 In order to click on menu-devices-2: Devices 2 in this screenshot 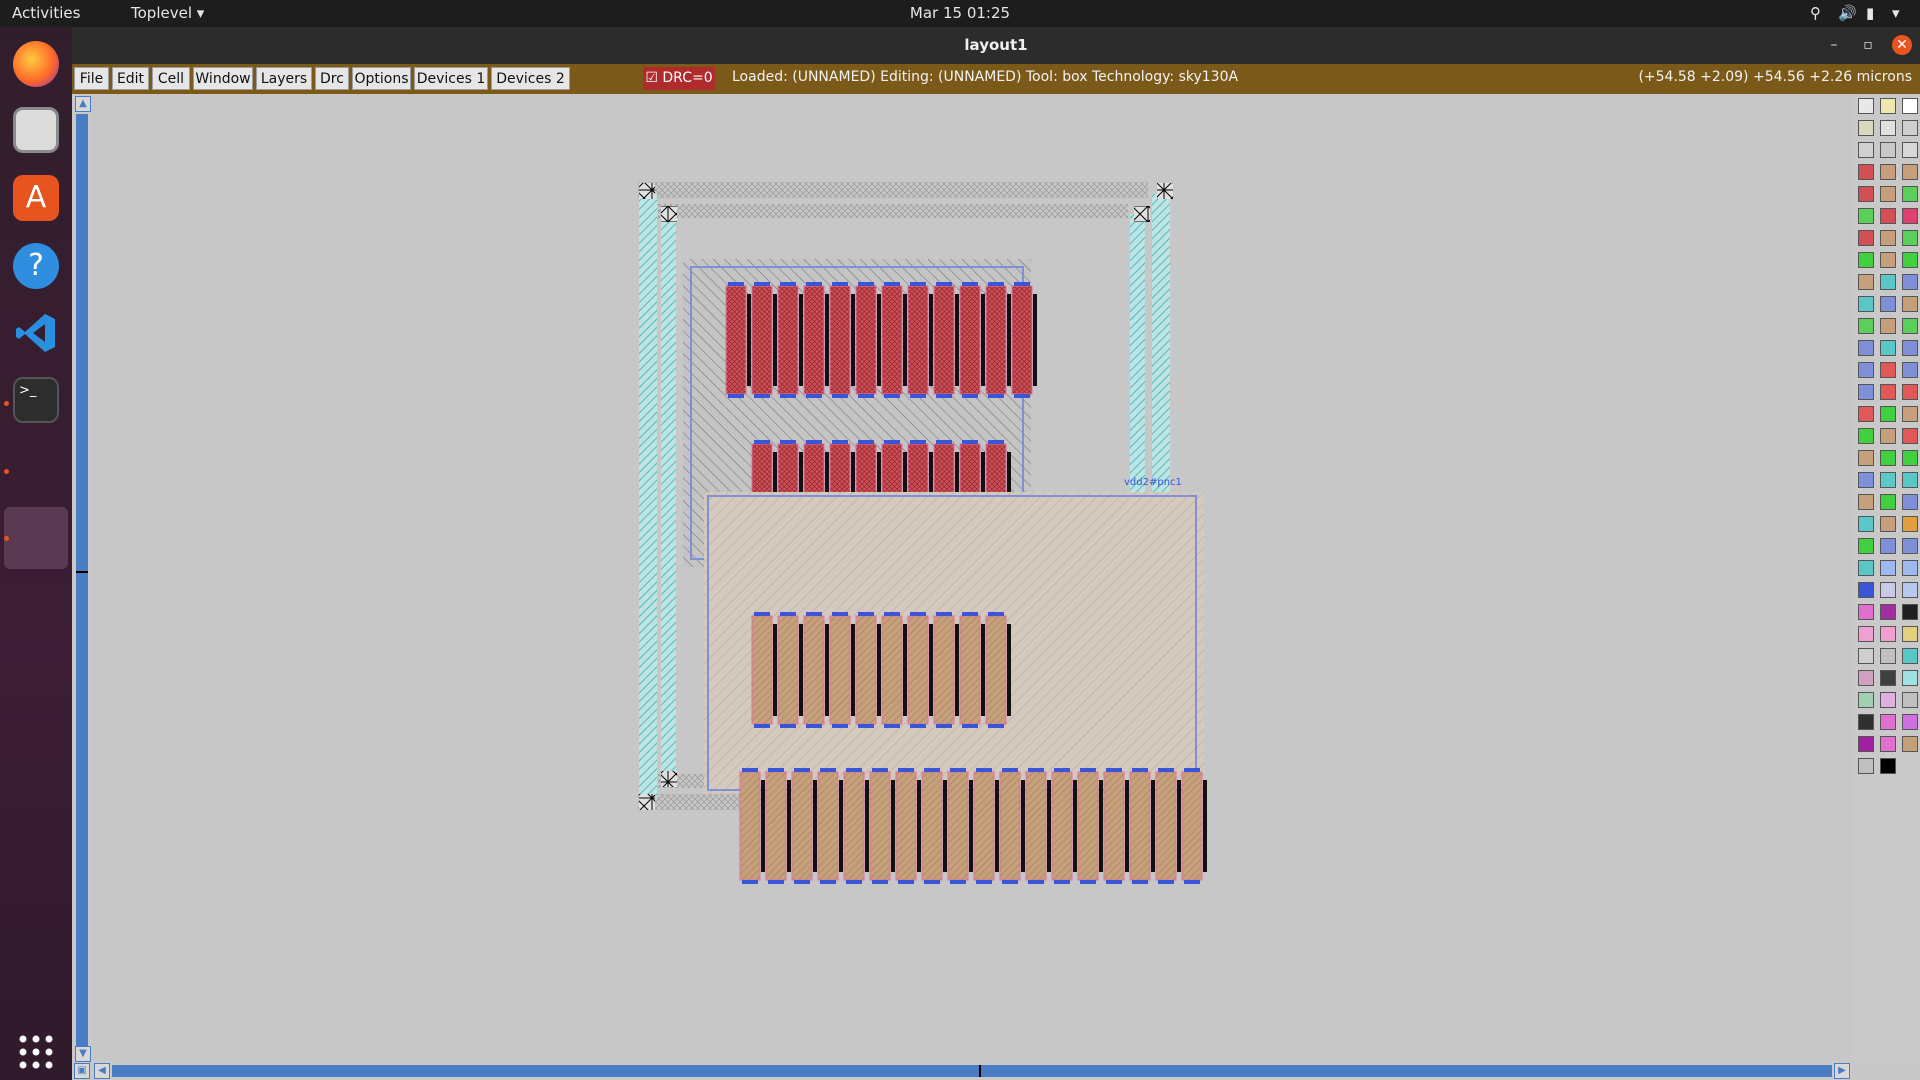, I will do `click(530, 78)`.